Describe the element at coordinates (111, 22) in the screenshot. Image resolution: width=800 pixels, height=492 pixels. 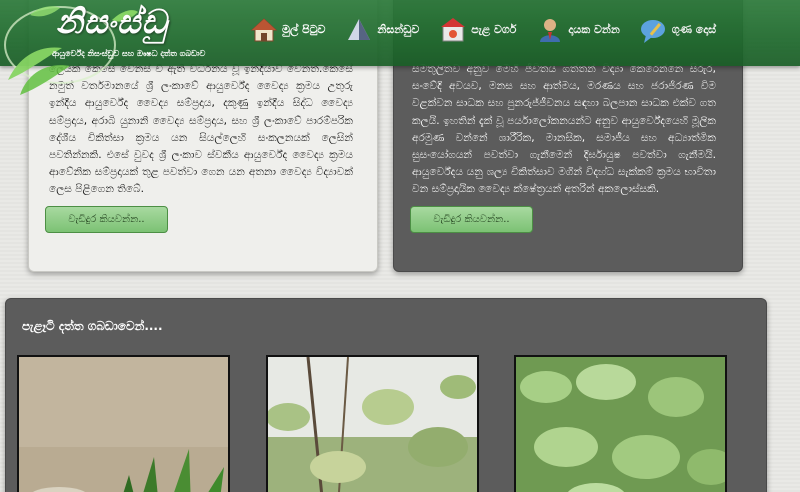
I see `site-logo: නිසංස්ඩු` at that location.